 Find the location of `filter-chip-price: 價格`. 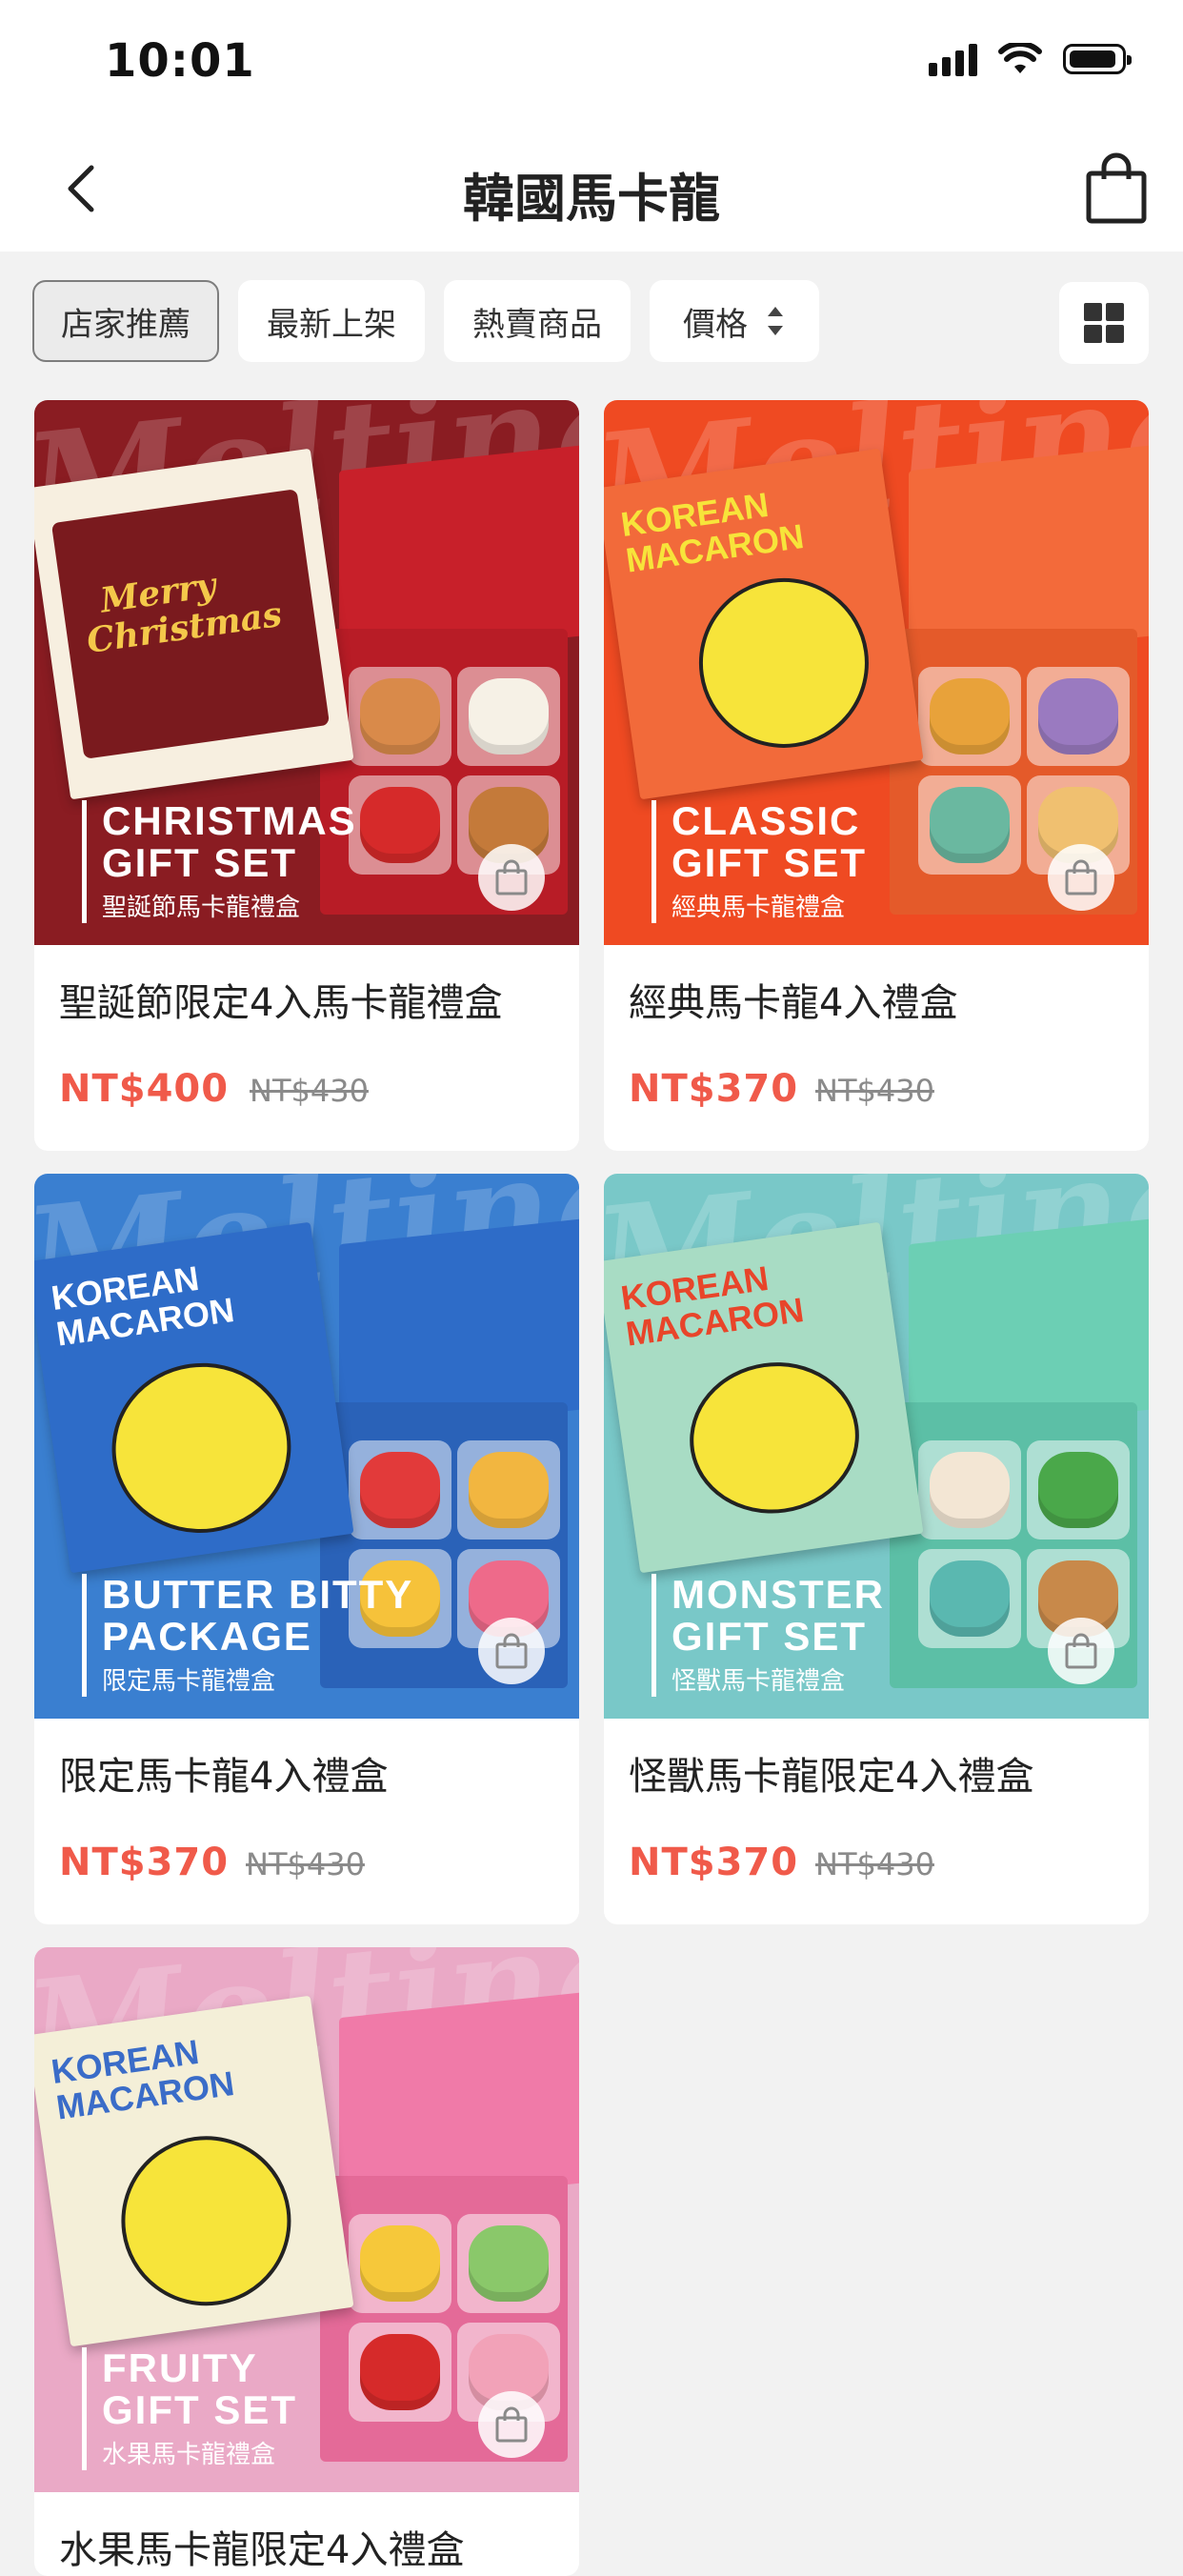

filter-chip-price: 價格 is located at coordinates (735, 321).